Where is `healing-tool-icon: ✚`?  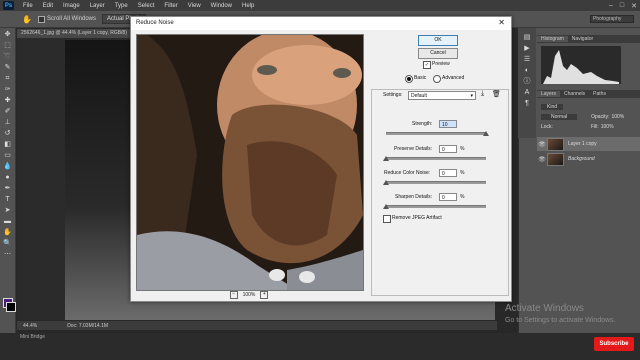
healing-tool-icon: ✚ is located at coordinates (8, 100).